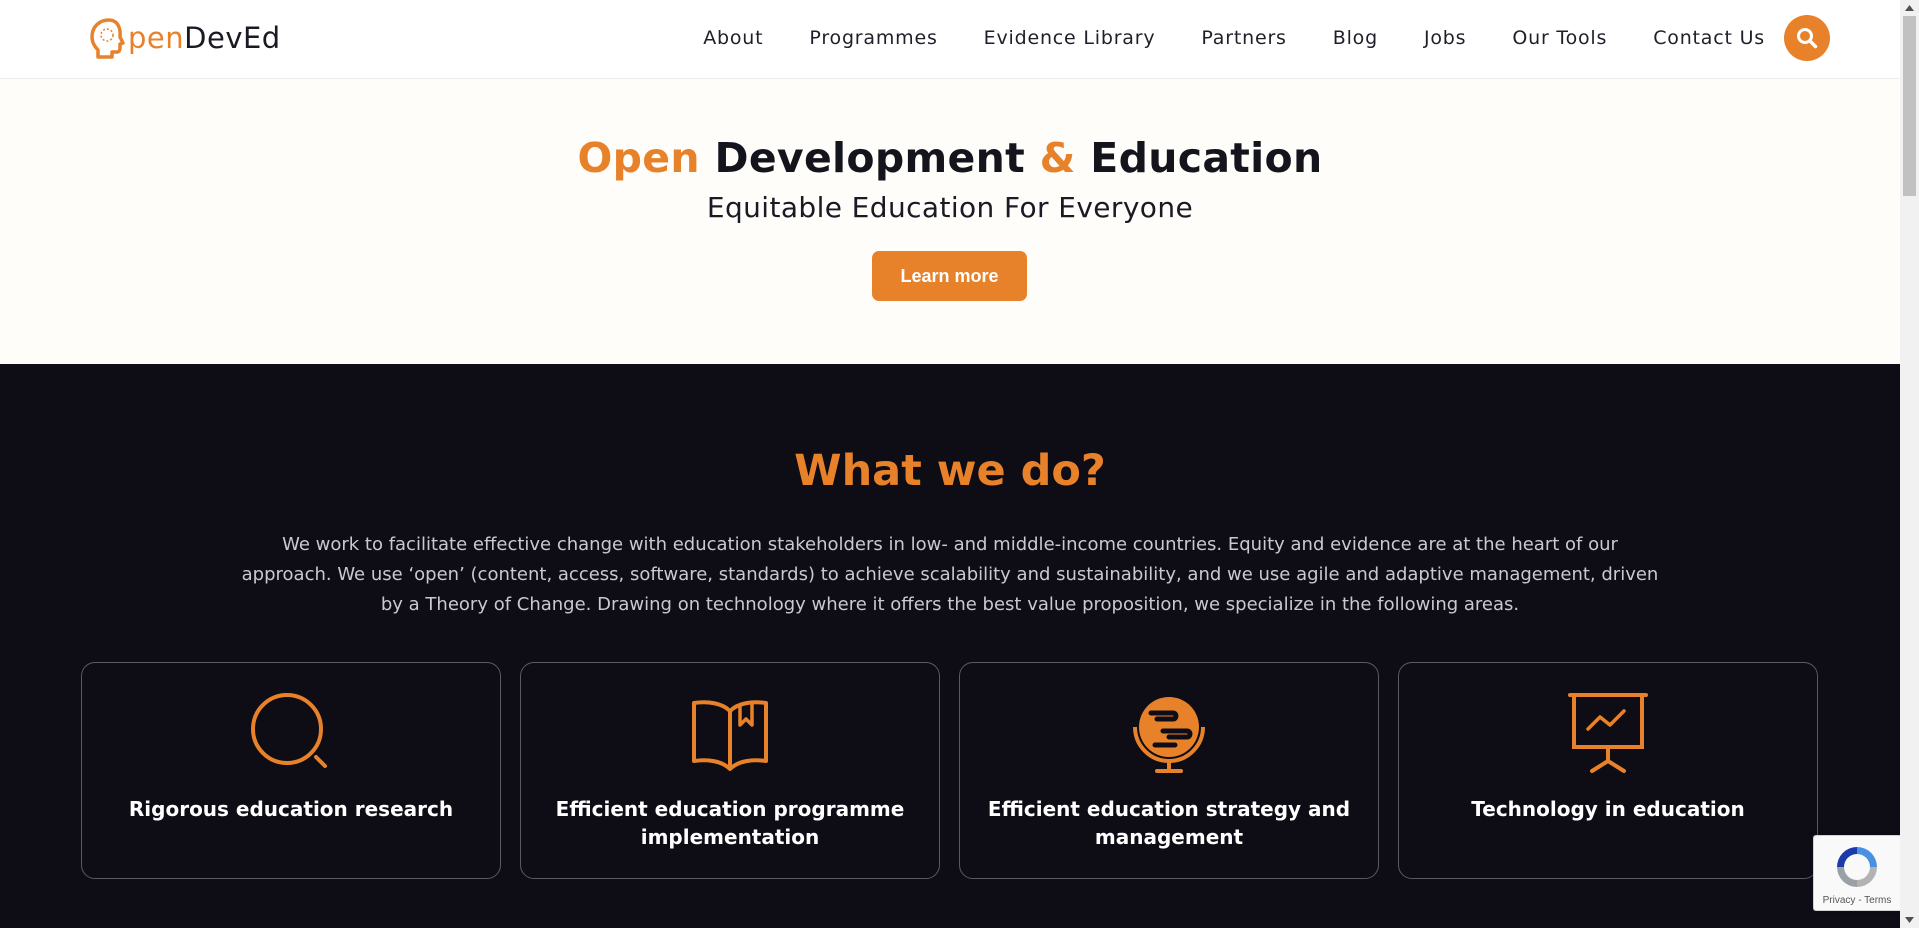  What do you see at coordinates (291, 809) in the screenshot?
I see `card-title: Rigorous education research` at bounding box center [291, 809].